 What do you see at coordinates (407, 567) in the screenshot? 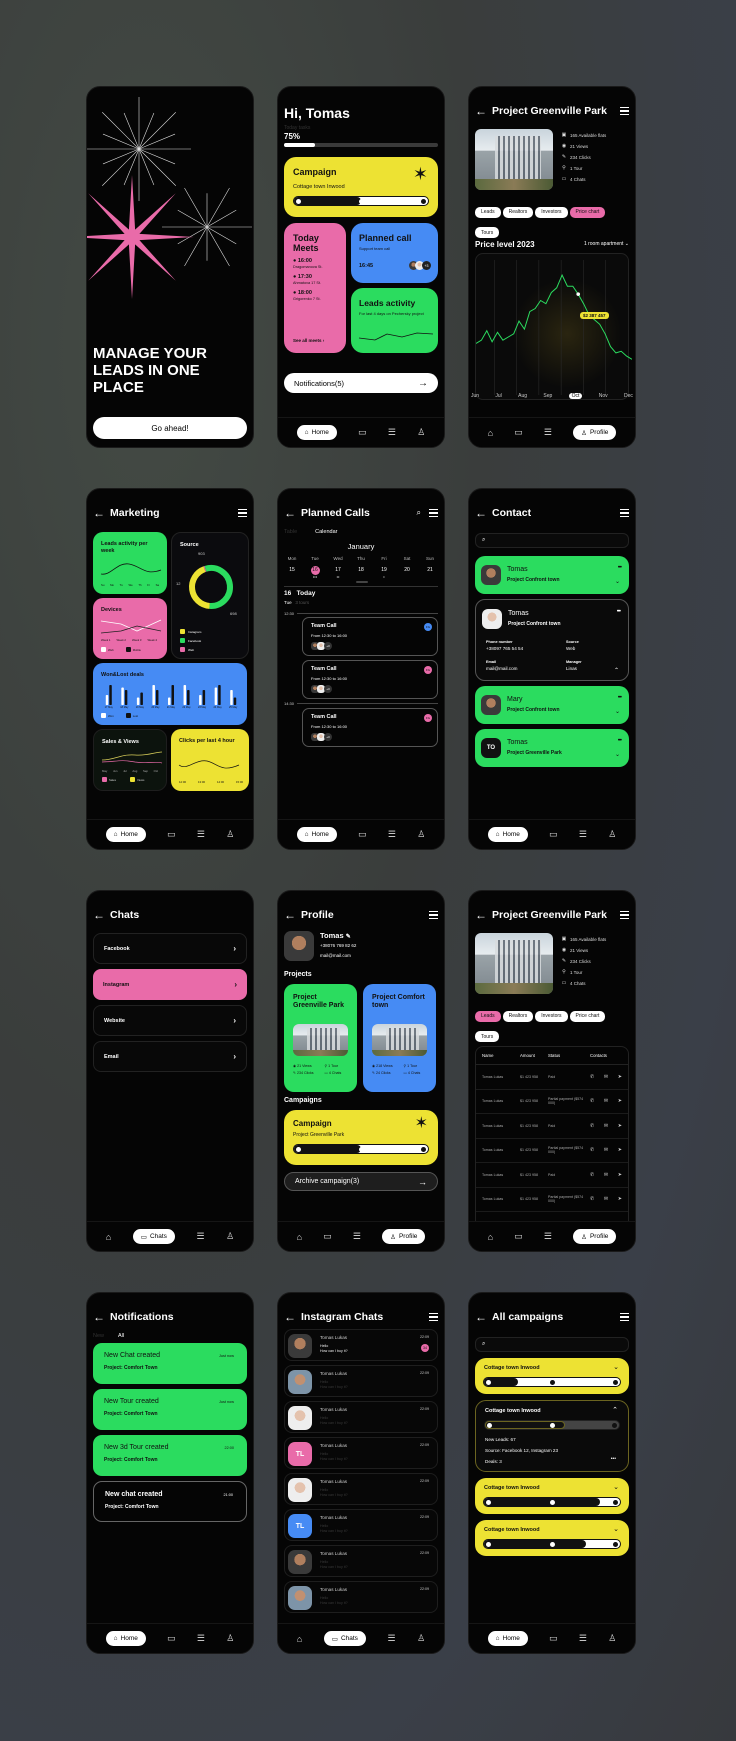
I see `calendar-day: Sat 20` at bounding box center [407, 567].